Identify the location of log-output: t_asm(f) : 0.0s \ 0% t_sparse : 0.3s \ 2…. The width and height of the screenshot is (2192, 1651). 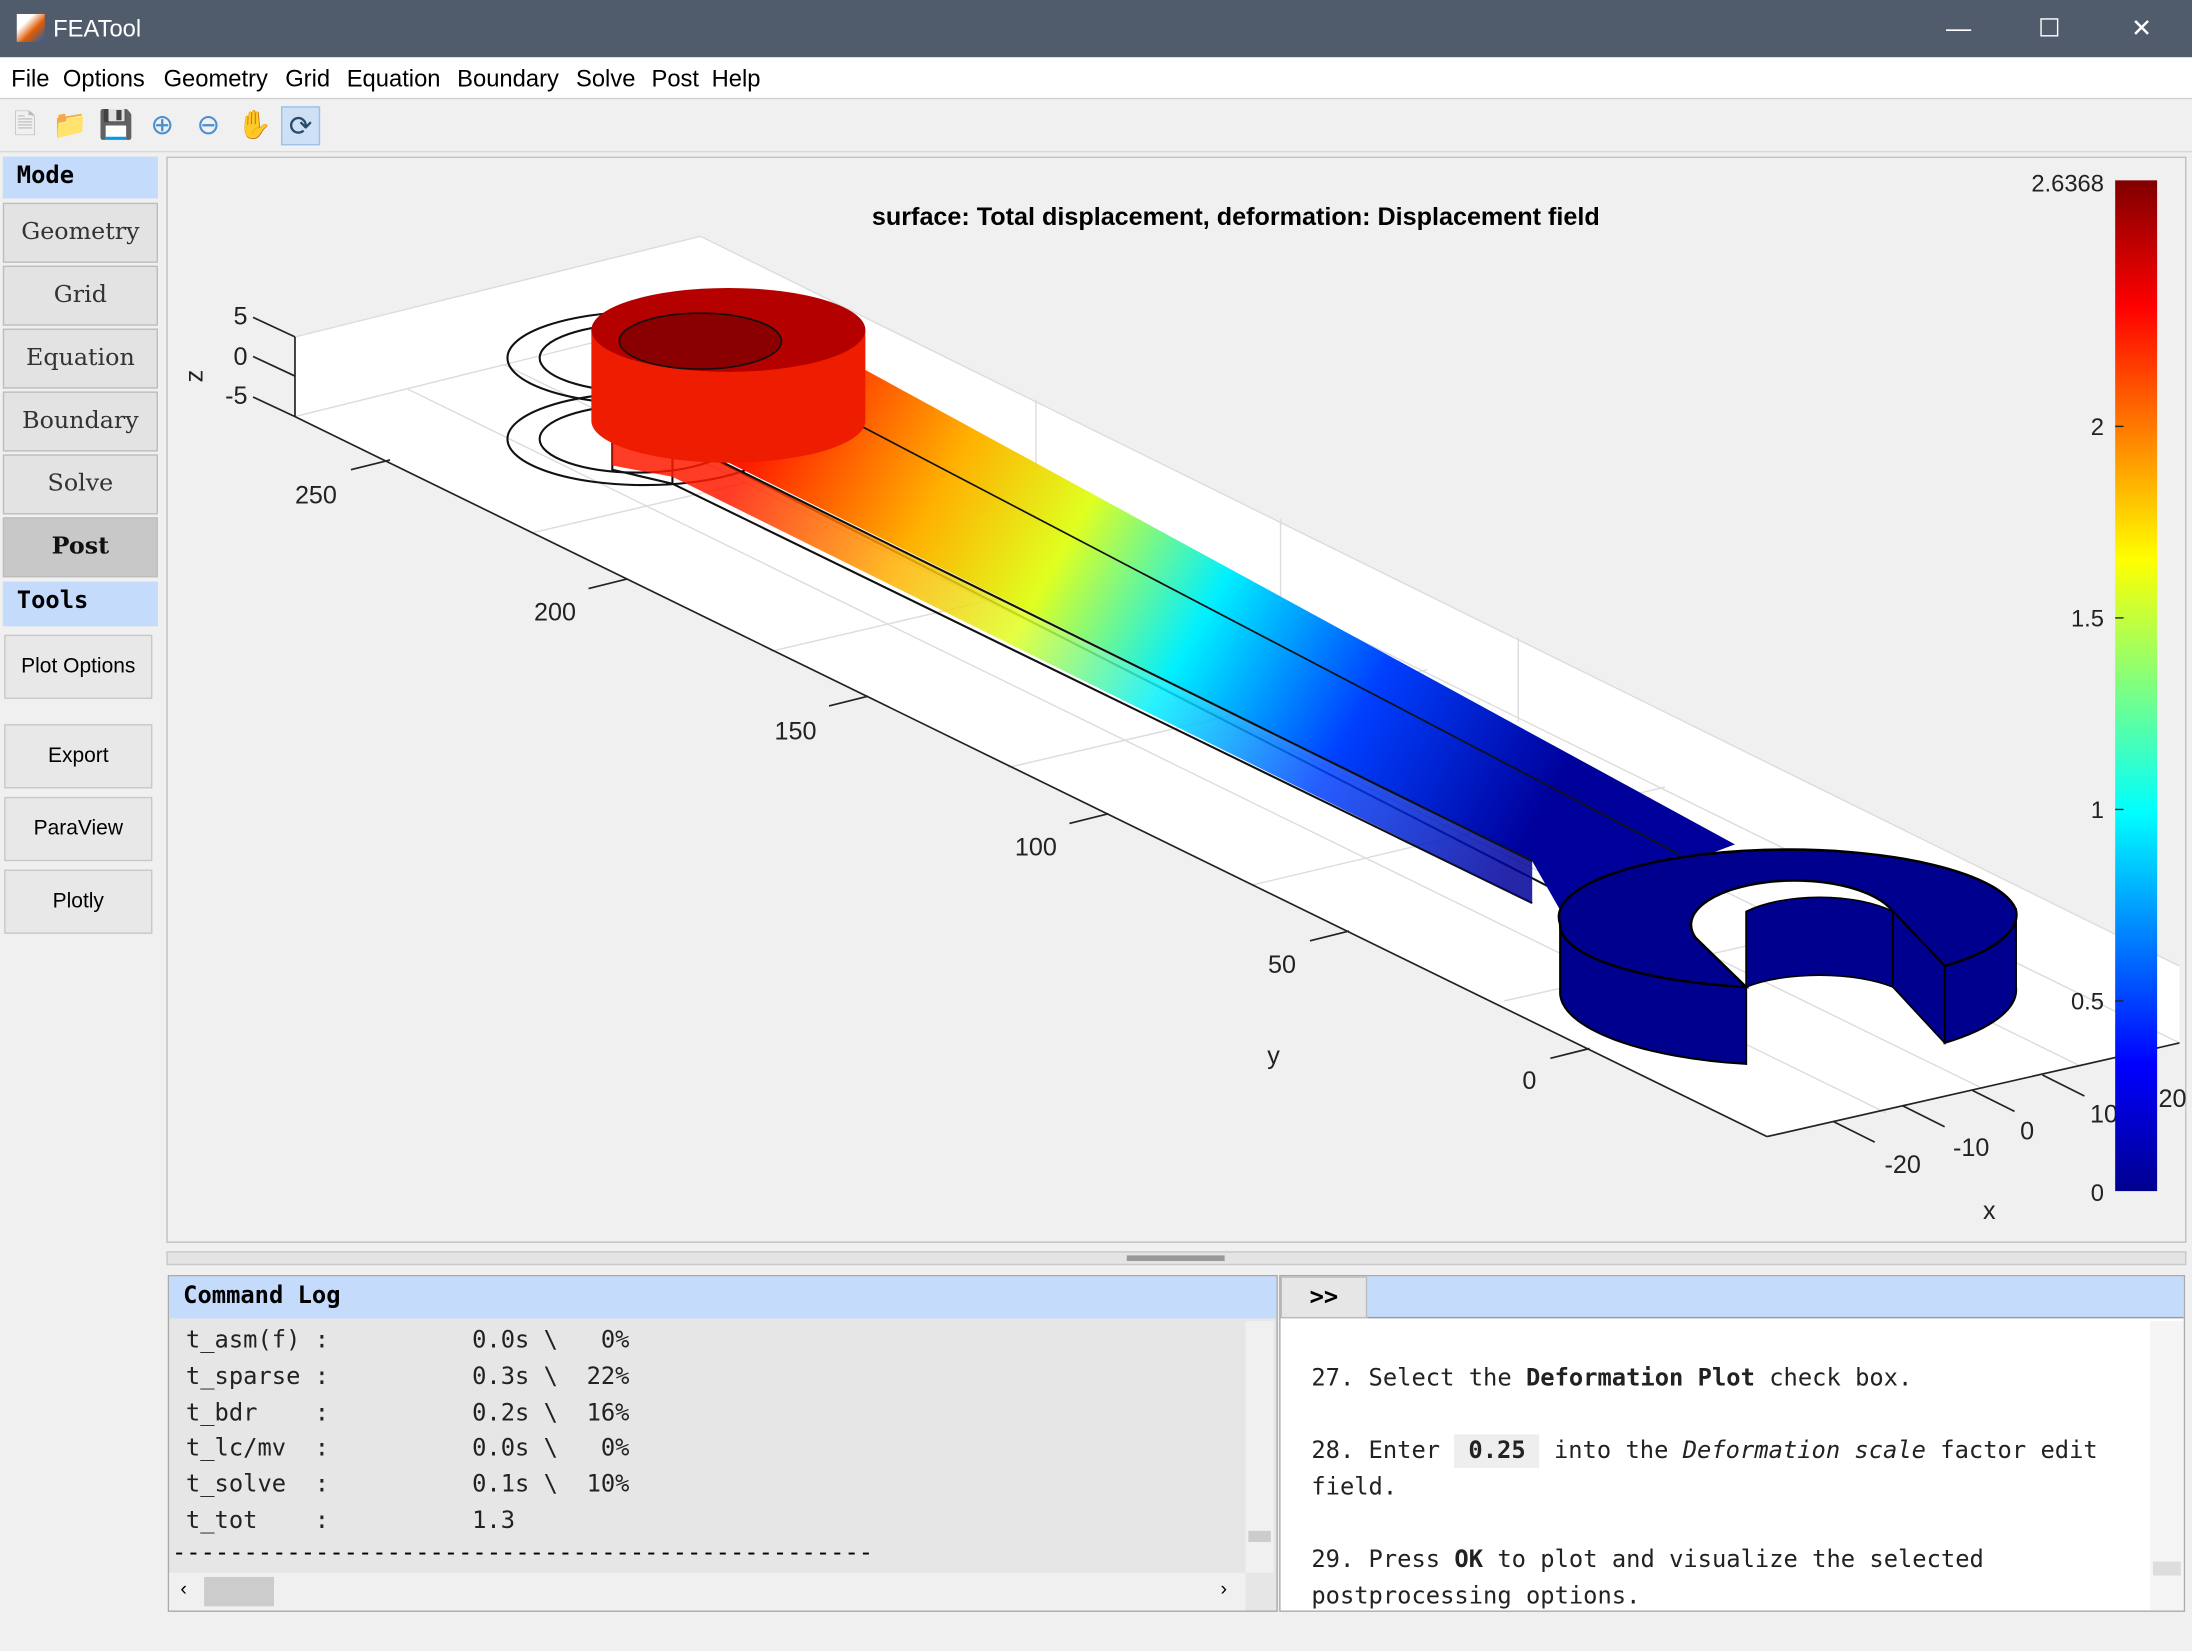
(408, 1435).